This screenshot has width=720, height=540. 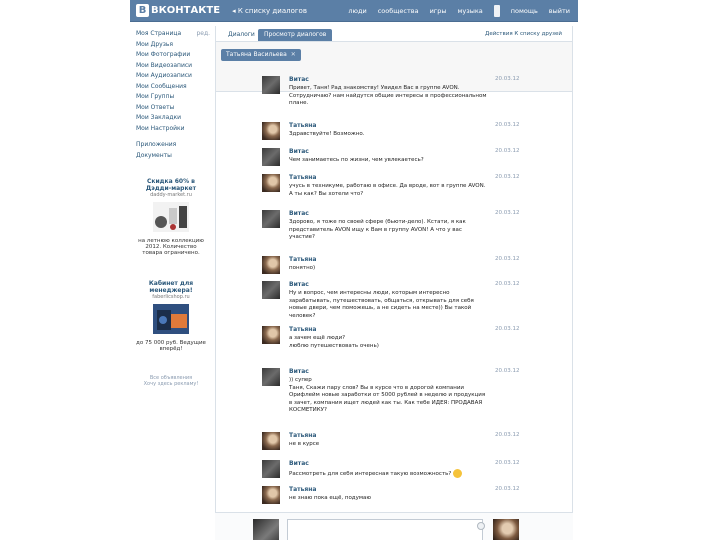 I want to click on want-ads-link: Хочу здесь рекламу!, so click(x=171, y=384).